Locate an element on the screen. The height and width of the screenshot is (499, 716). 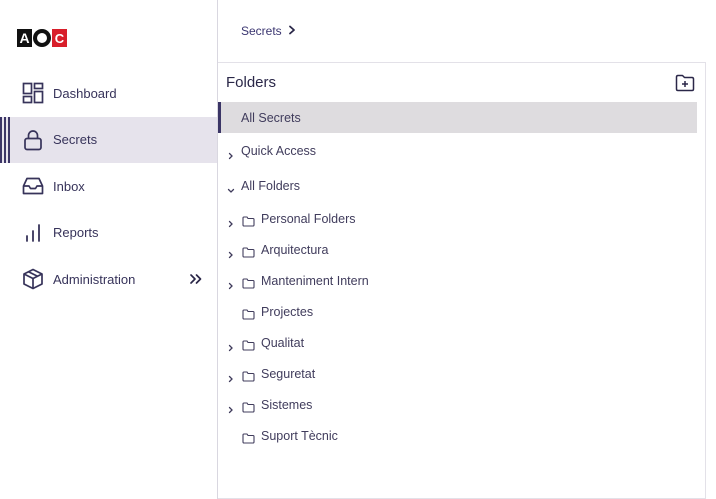
tree-item-all-secrets: All Secrets is located at coordinates (457, 117).